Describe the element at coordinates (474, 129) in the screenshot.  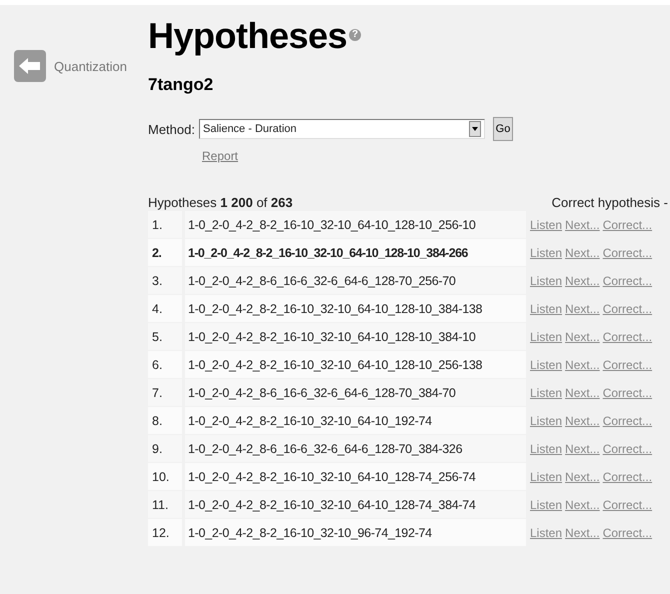
I see `caret-icon` at that location.